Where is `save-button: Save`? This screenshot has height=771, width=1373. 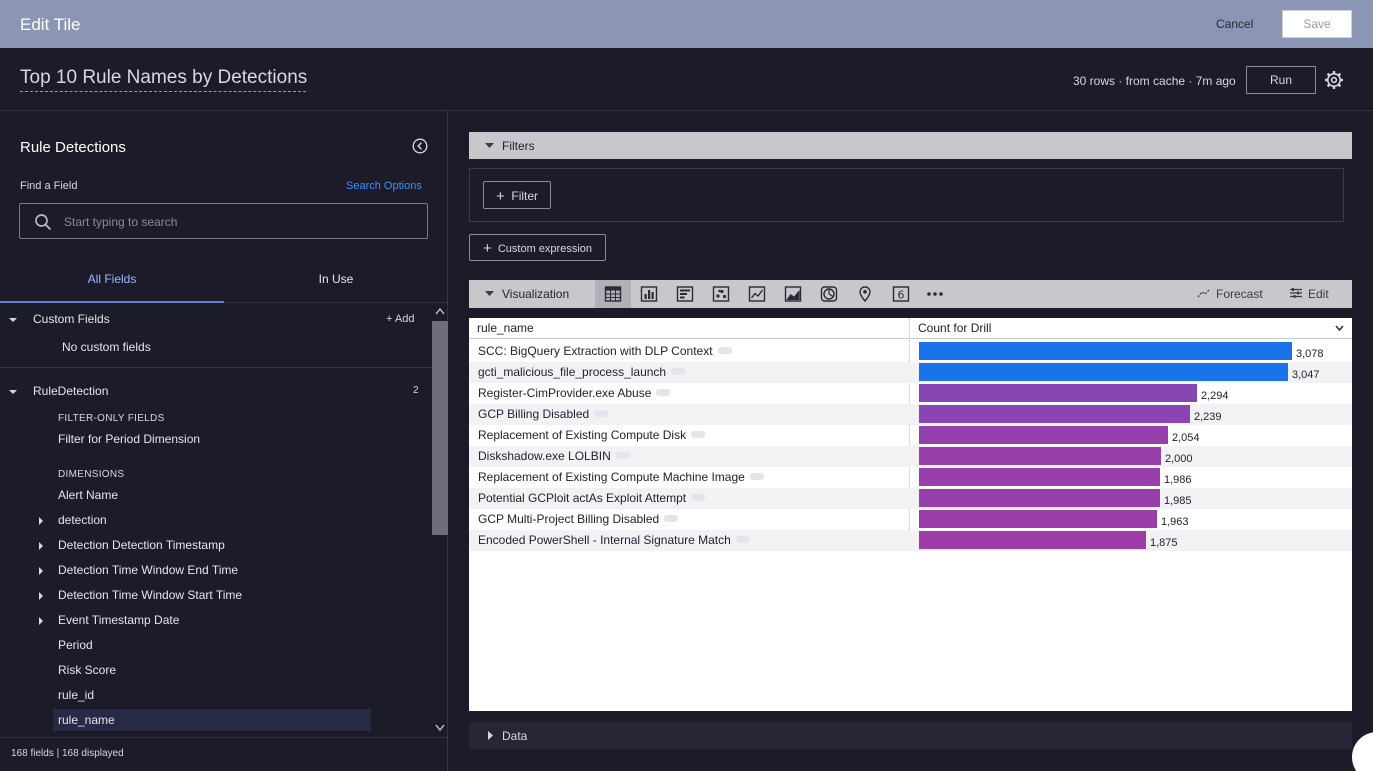
save-button: Save is located at coordinates (1317, 24).